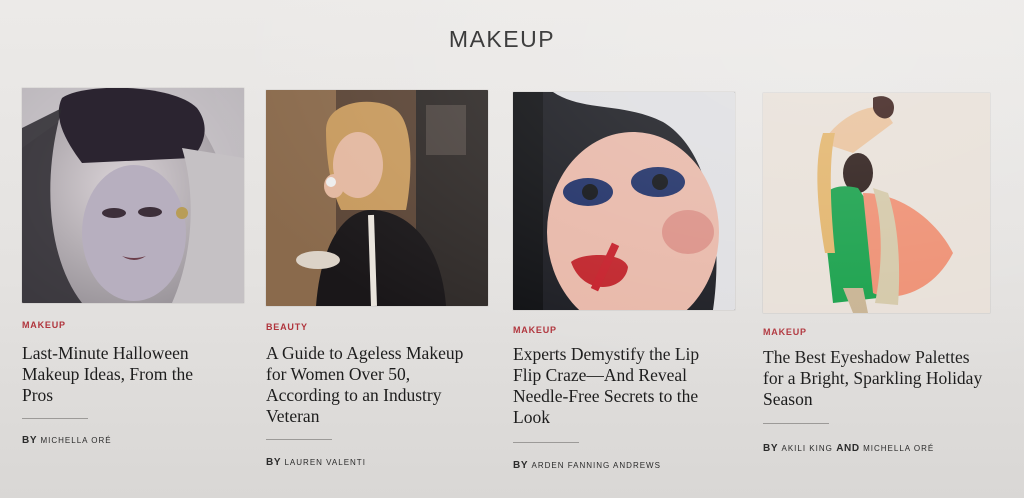 The image size is (1024, 498). What do you see at coordinates (806, 448) in the screenshot?
I see `author-link: AKILI KING` at bounding box center [806, 448].